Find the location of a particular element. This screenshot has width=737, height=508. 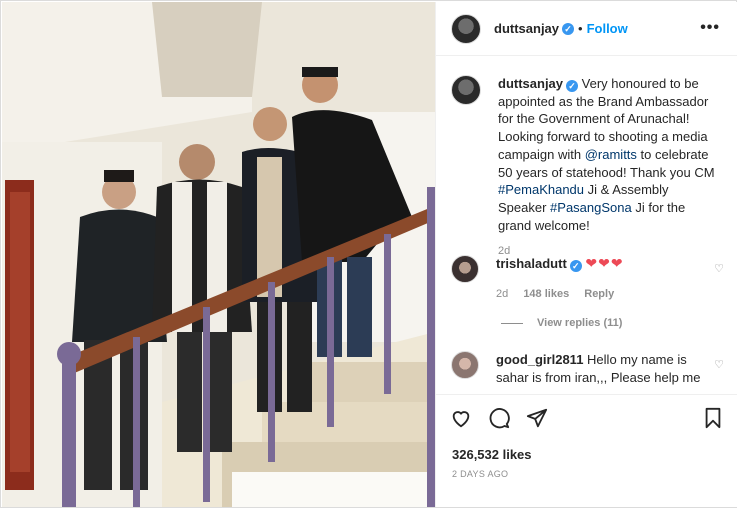

comment-item: trishaladutt ✓ ❤❤❤ 2d 148 likes Reply is located at coordinates (593, 279).